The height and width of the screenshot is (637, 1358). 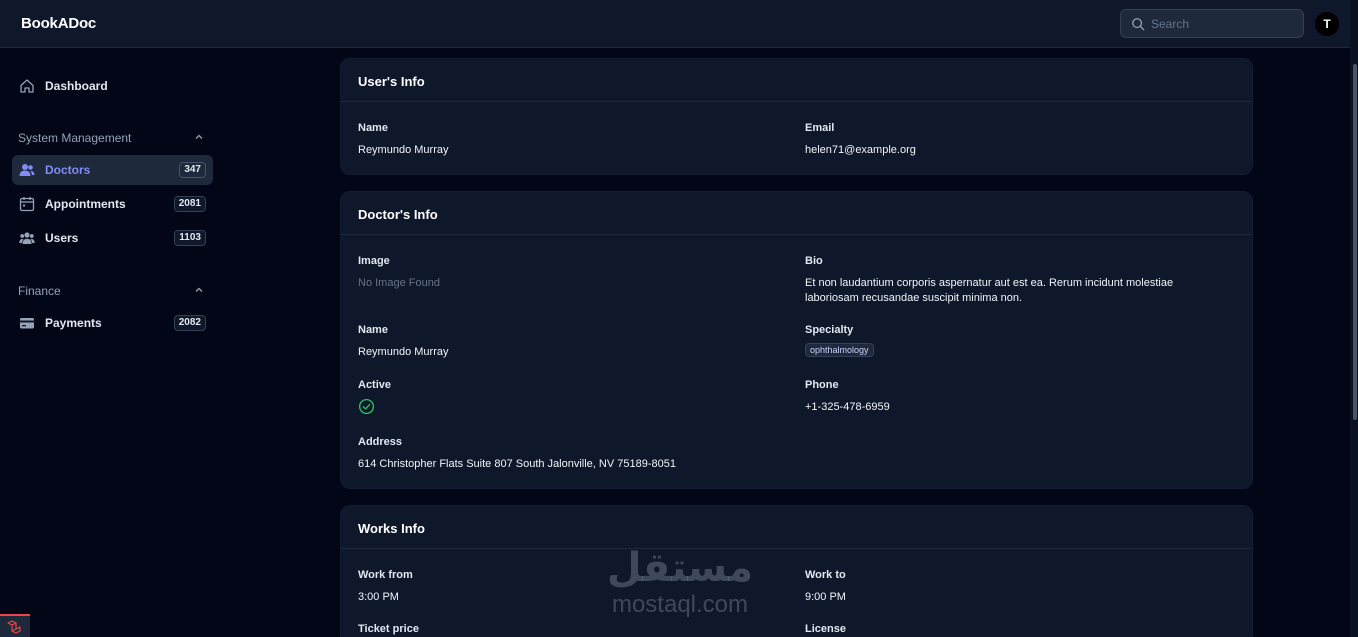 What do you see at coordinates (378, 597) in the screenshot?
I see `work-from-value: 3:00 PM` at bounding box center [378, 597].